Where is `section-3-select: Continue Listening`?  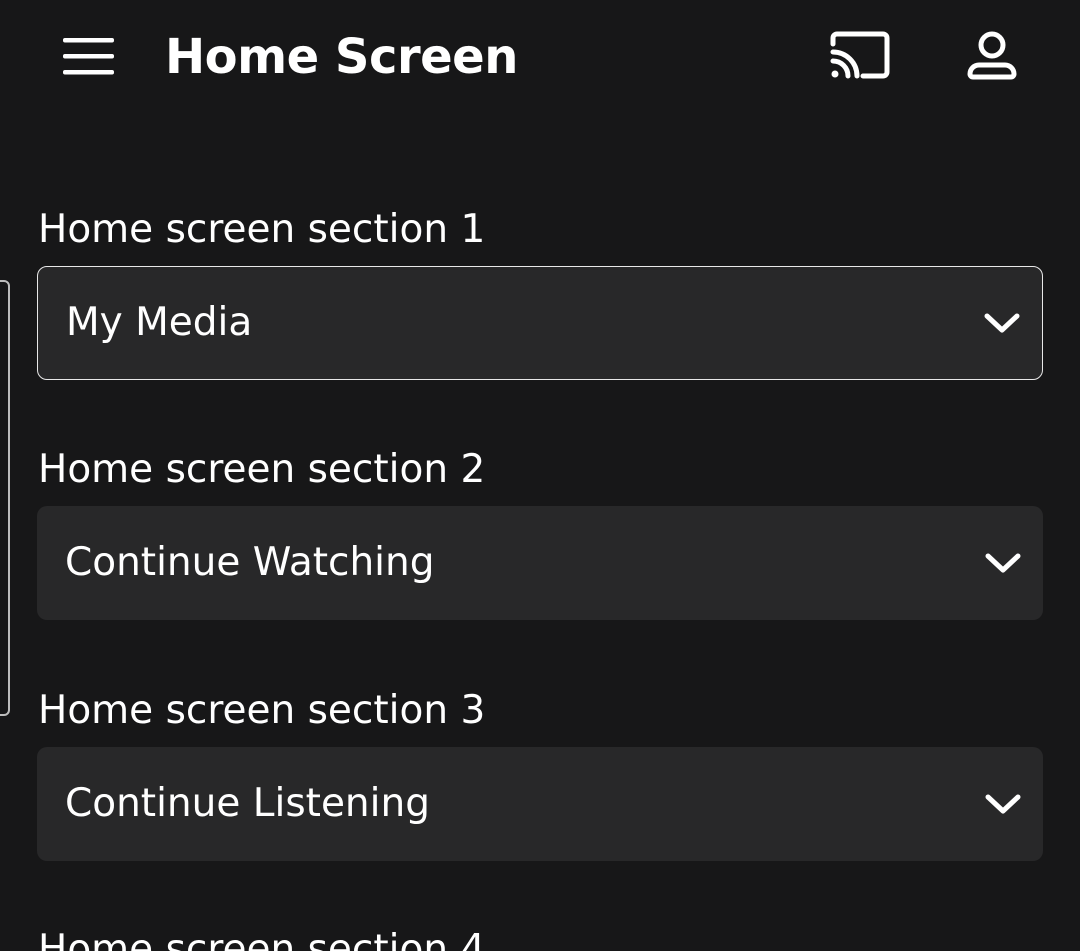
section-3-select: Continue Listening is located at coordinates (540, 804).